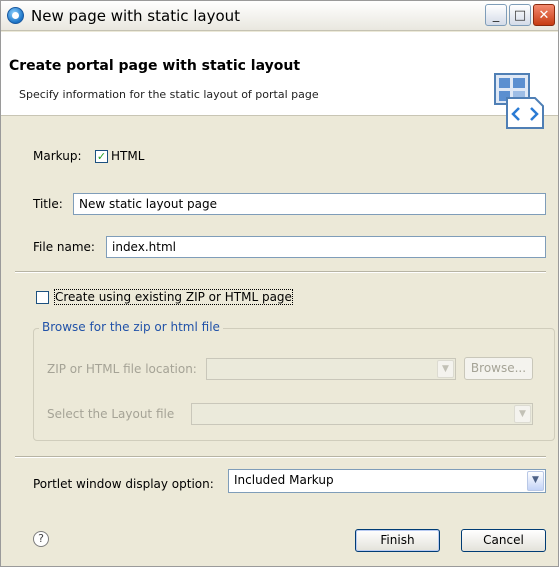 Image resolution: width=559 pixels, height=567 pixels. Describe the element at coordinates (131, 327) in the screenshot. I see `browse-group-legend: Browse for the zip or html file` at that location.